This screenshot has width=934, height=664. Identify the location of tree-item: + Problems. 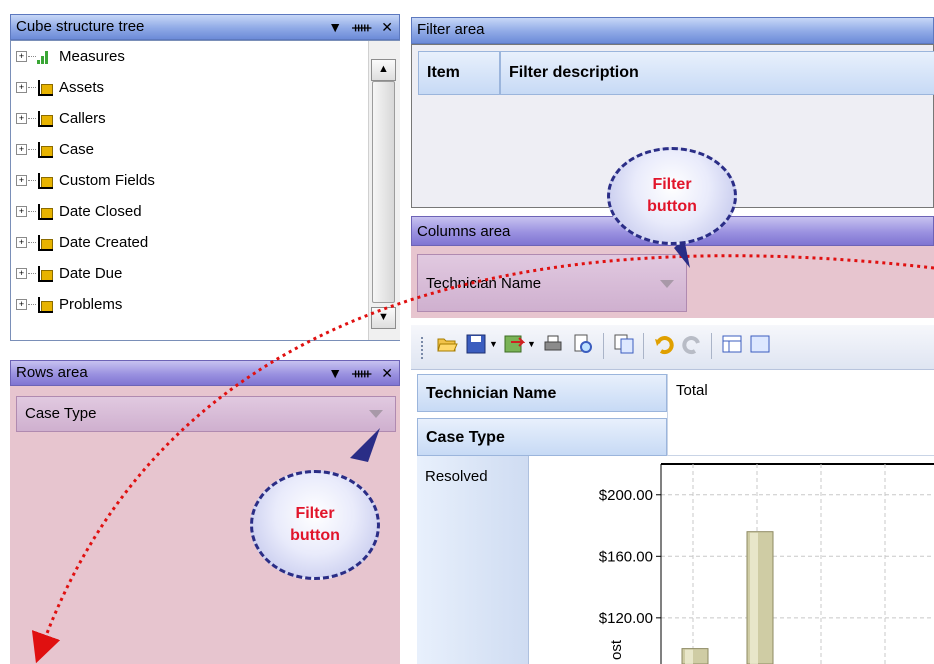
(189, 304).